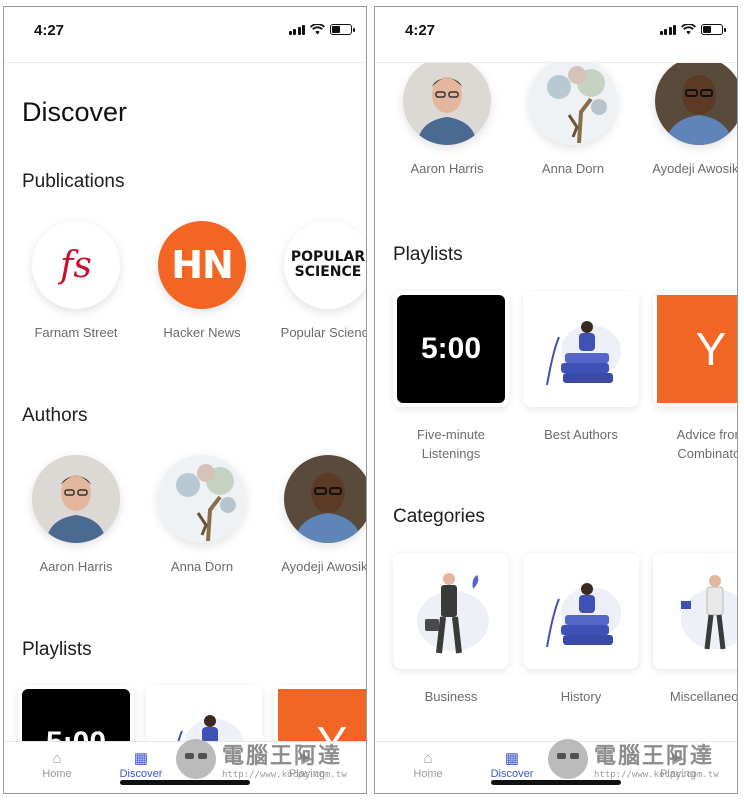 This screenshot has height=804, width=744. I want to click on playlist-item: Best Authors, so click(581, 367).